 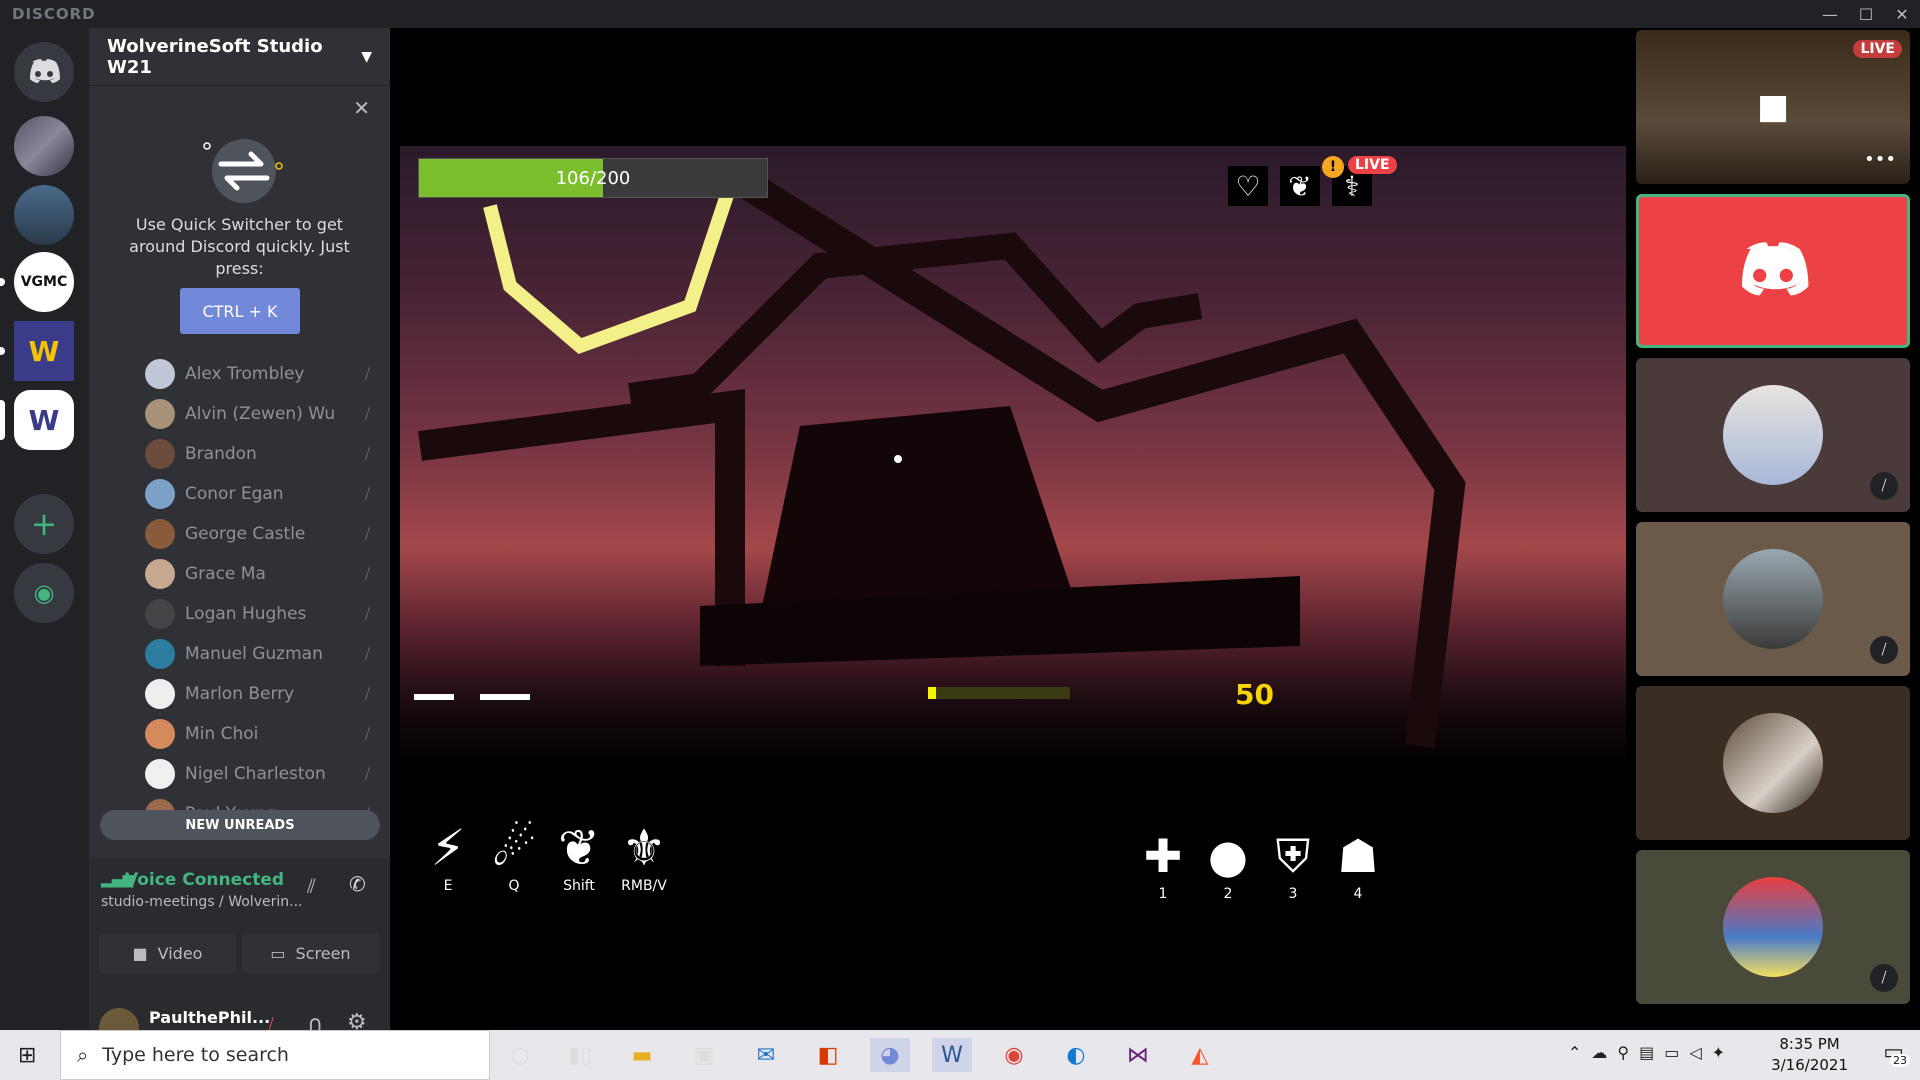 I want to click on video-button: ■ Video, so click(x=167, y=953).